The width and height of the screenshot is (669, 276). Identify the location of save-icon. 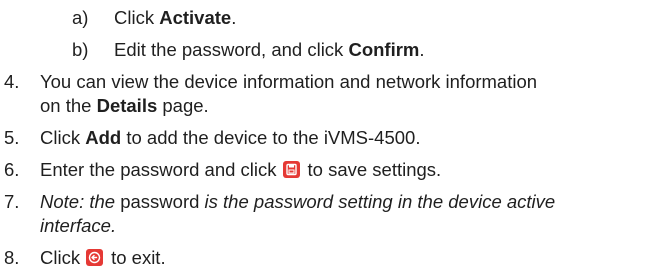
(291, 169).